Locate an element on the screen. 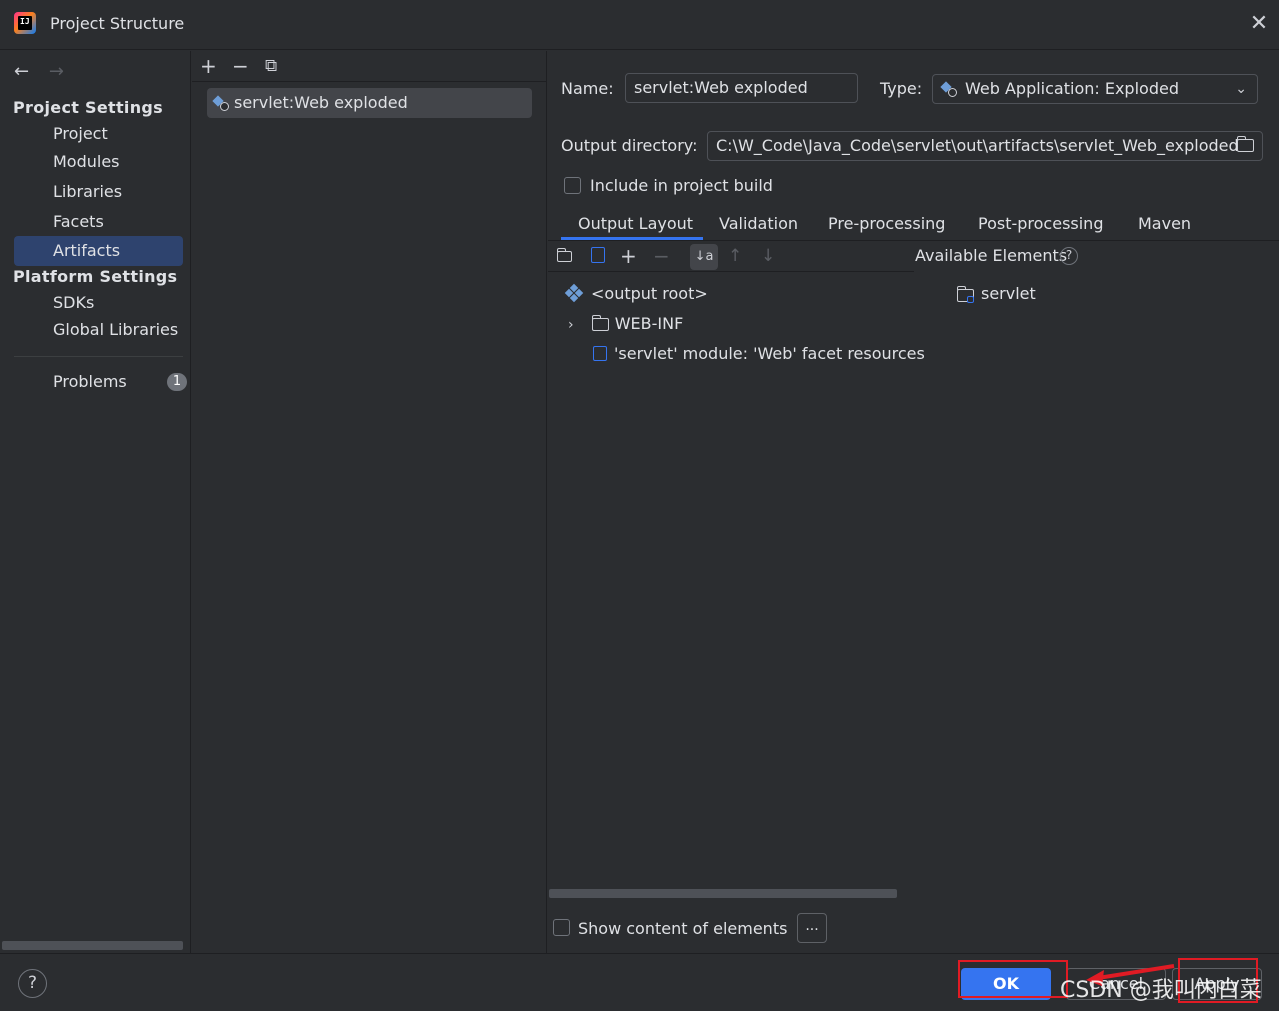 The image size is (1279, 1011). tab-output-layout: Output Layout is located at coordinates (635, 223).